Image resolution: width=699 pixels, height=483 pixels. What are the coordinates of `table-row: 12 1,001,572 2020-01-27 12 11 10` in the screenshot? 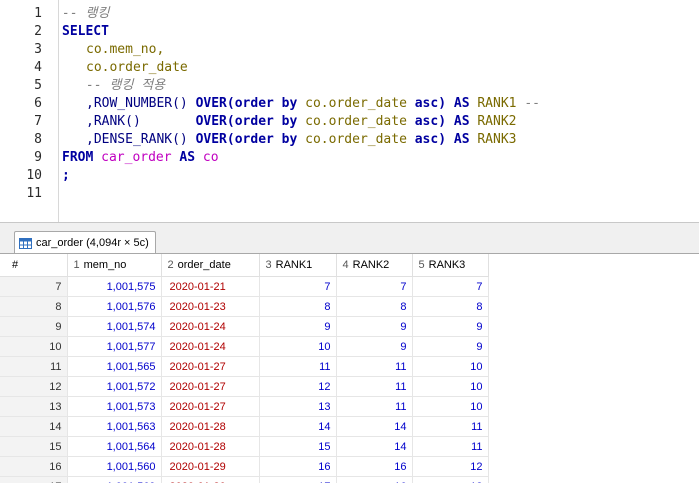 It's located at (244, 386).